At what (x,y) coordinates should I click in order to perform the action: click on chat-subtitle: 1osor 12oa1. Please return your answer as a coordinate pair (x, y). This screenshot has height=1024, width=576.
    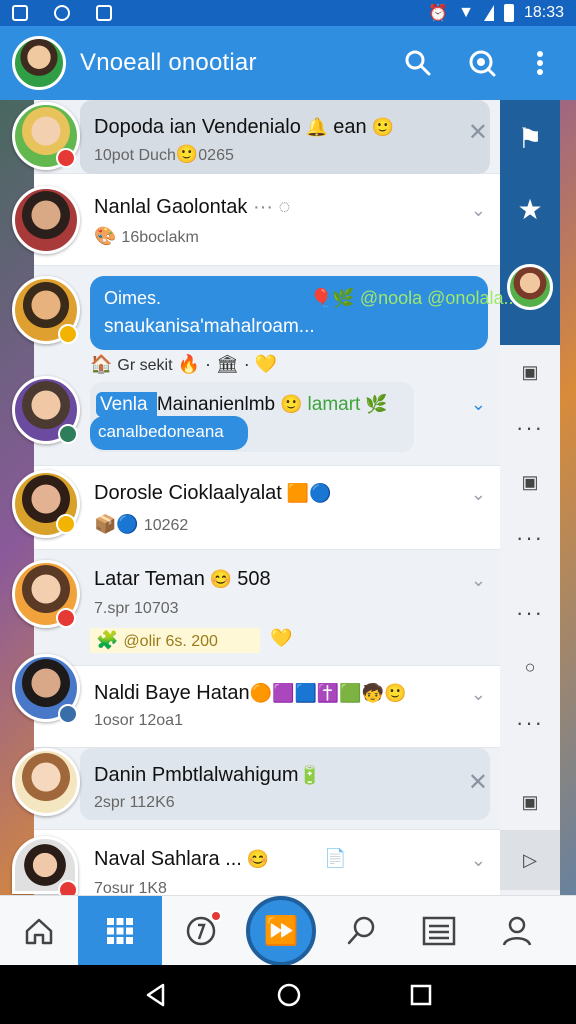
    Looking at the image, I should click on (138, 720).